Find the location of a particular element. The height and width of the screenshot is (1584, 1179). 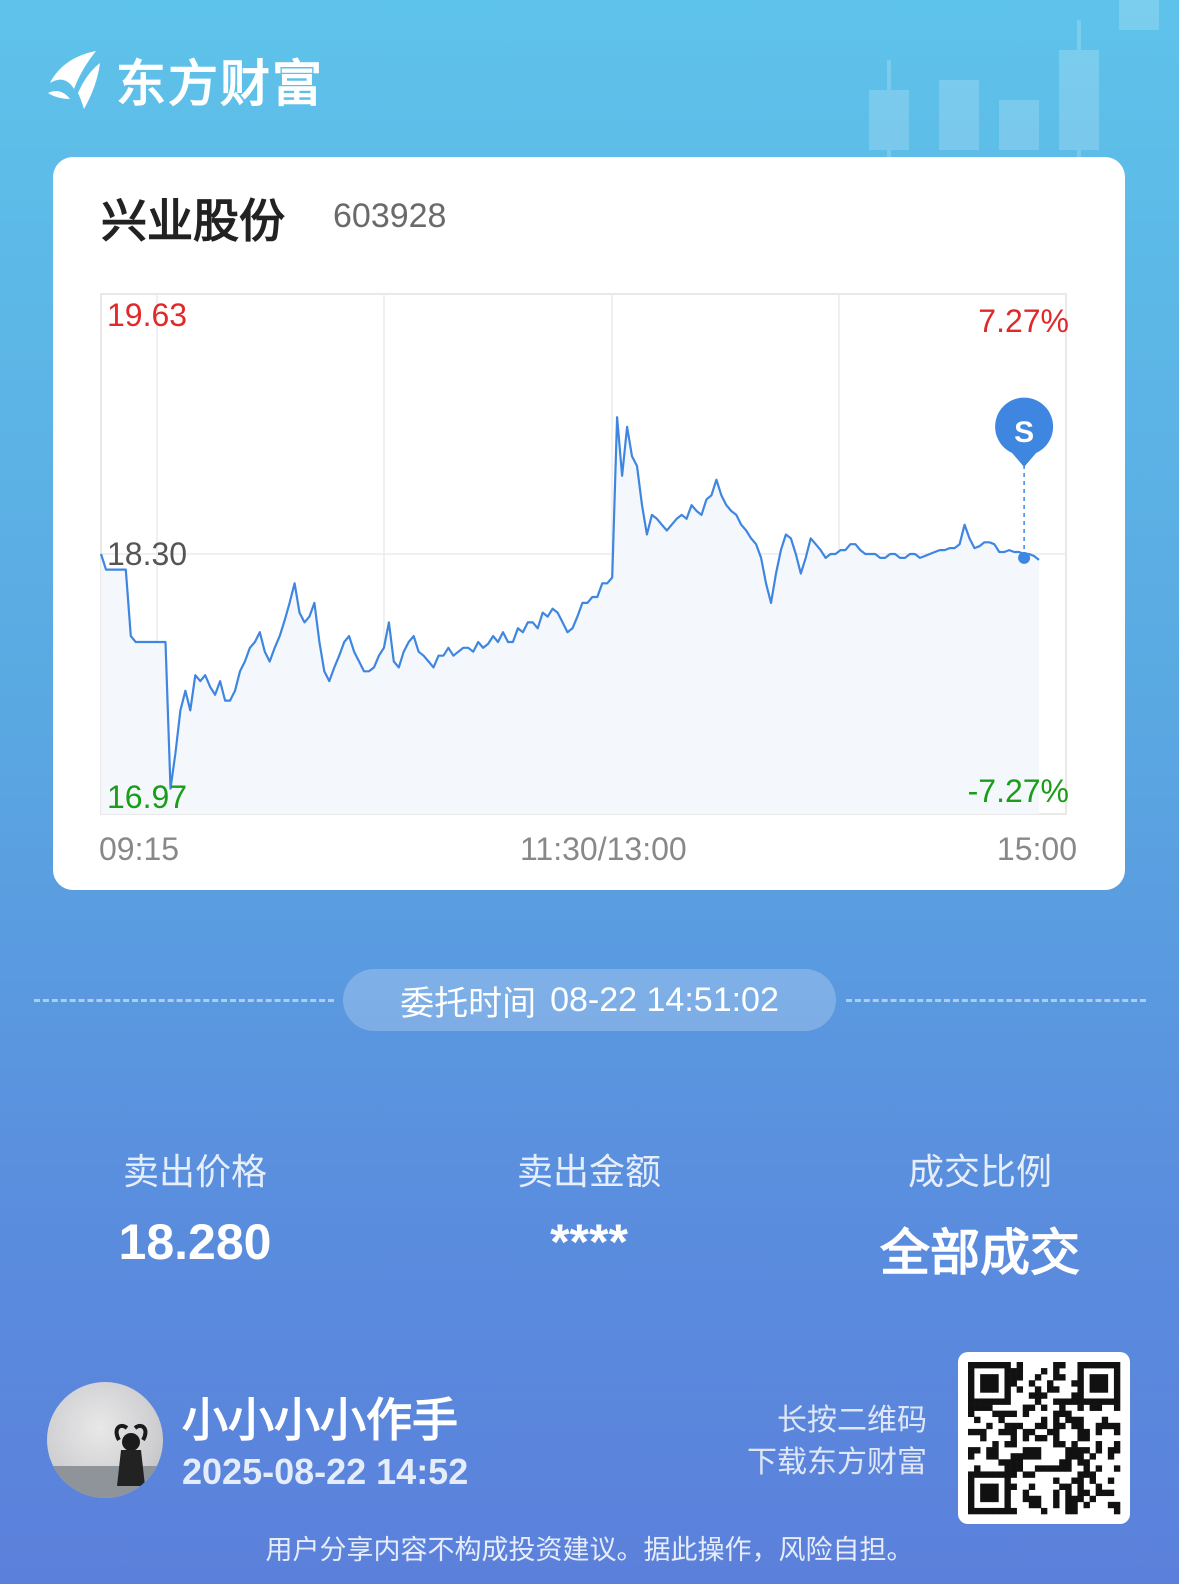

brand-header: 东方财富 is located at coordinates (184, 80).